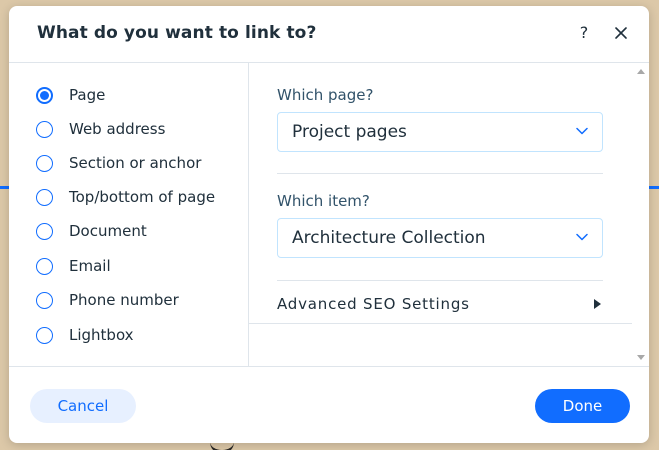 The height and width of the screenshot is (450, 659). I want to click on link-type-phone-number: Phone number, so click(137, 302).